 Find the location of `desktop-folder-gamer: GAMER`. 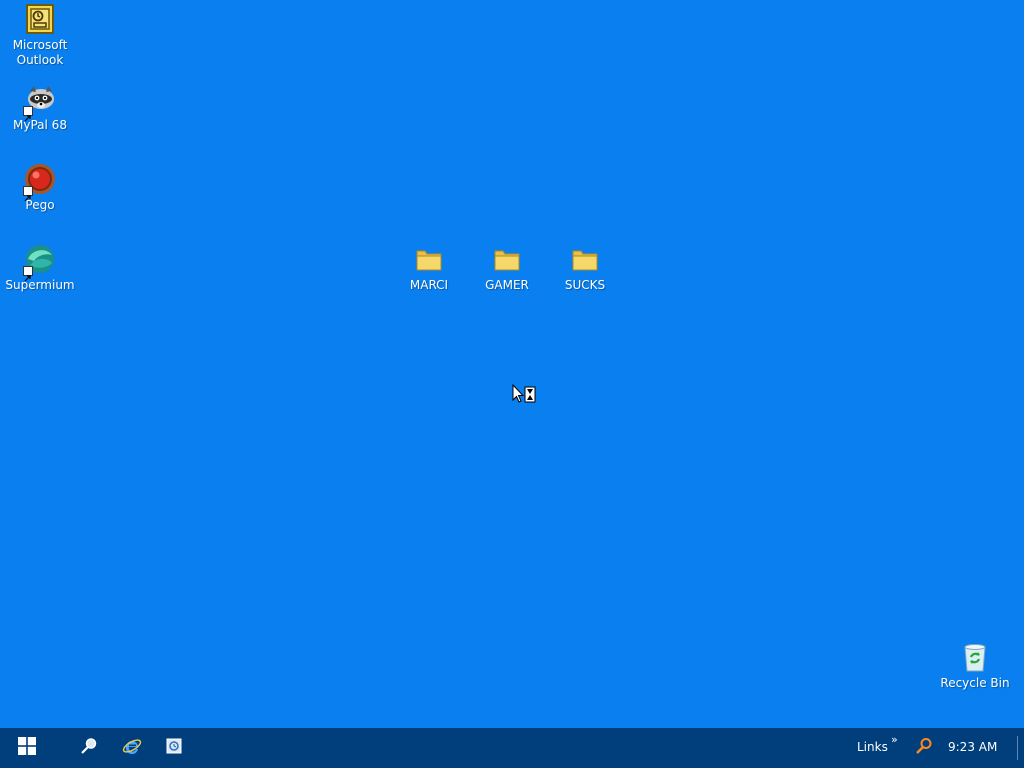

desktop-folder-gamer: GAMER is located at coordinates (507, 267).